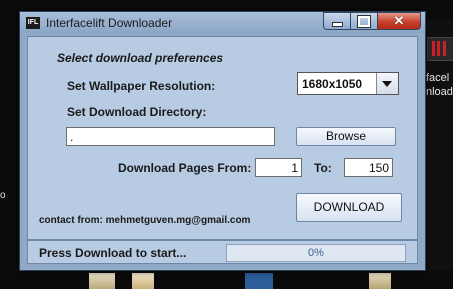  I want to click on desktop-text-fragment-1: facel, so click(438, 78).